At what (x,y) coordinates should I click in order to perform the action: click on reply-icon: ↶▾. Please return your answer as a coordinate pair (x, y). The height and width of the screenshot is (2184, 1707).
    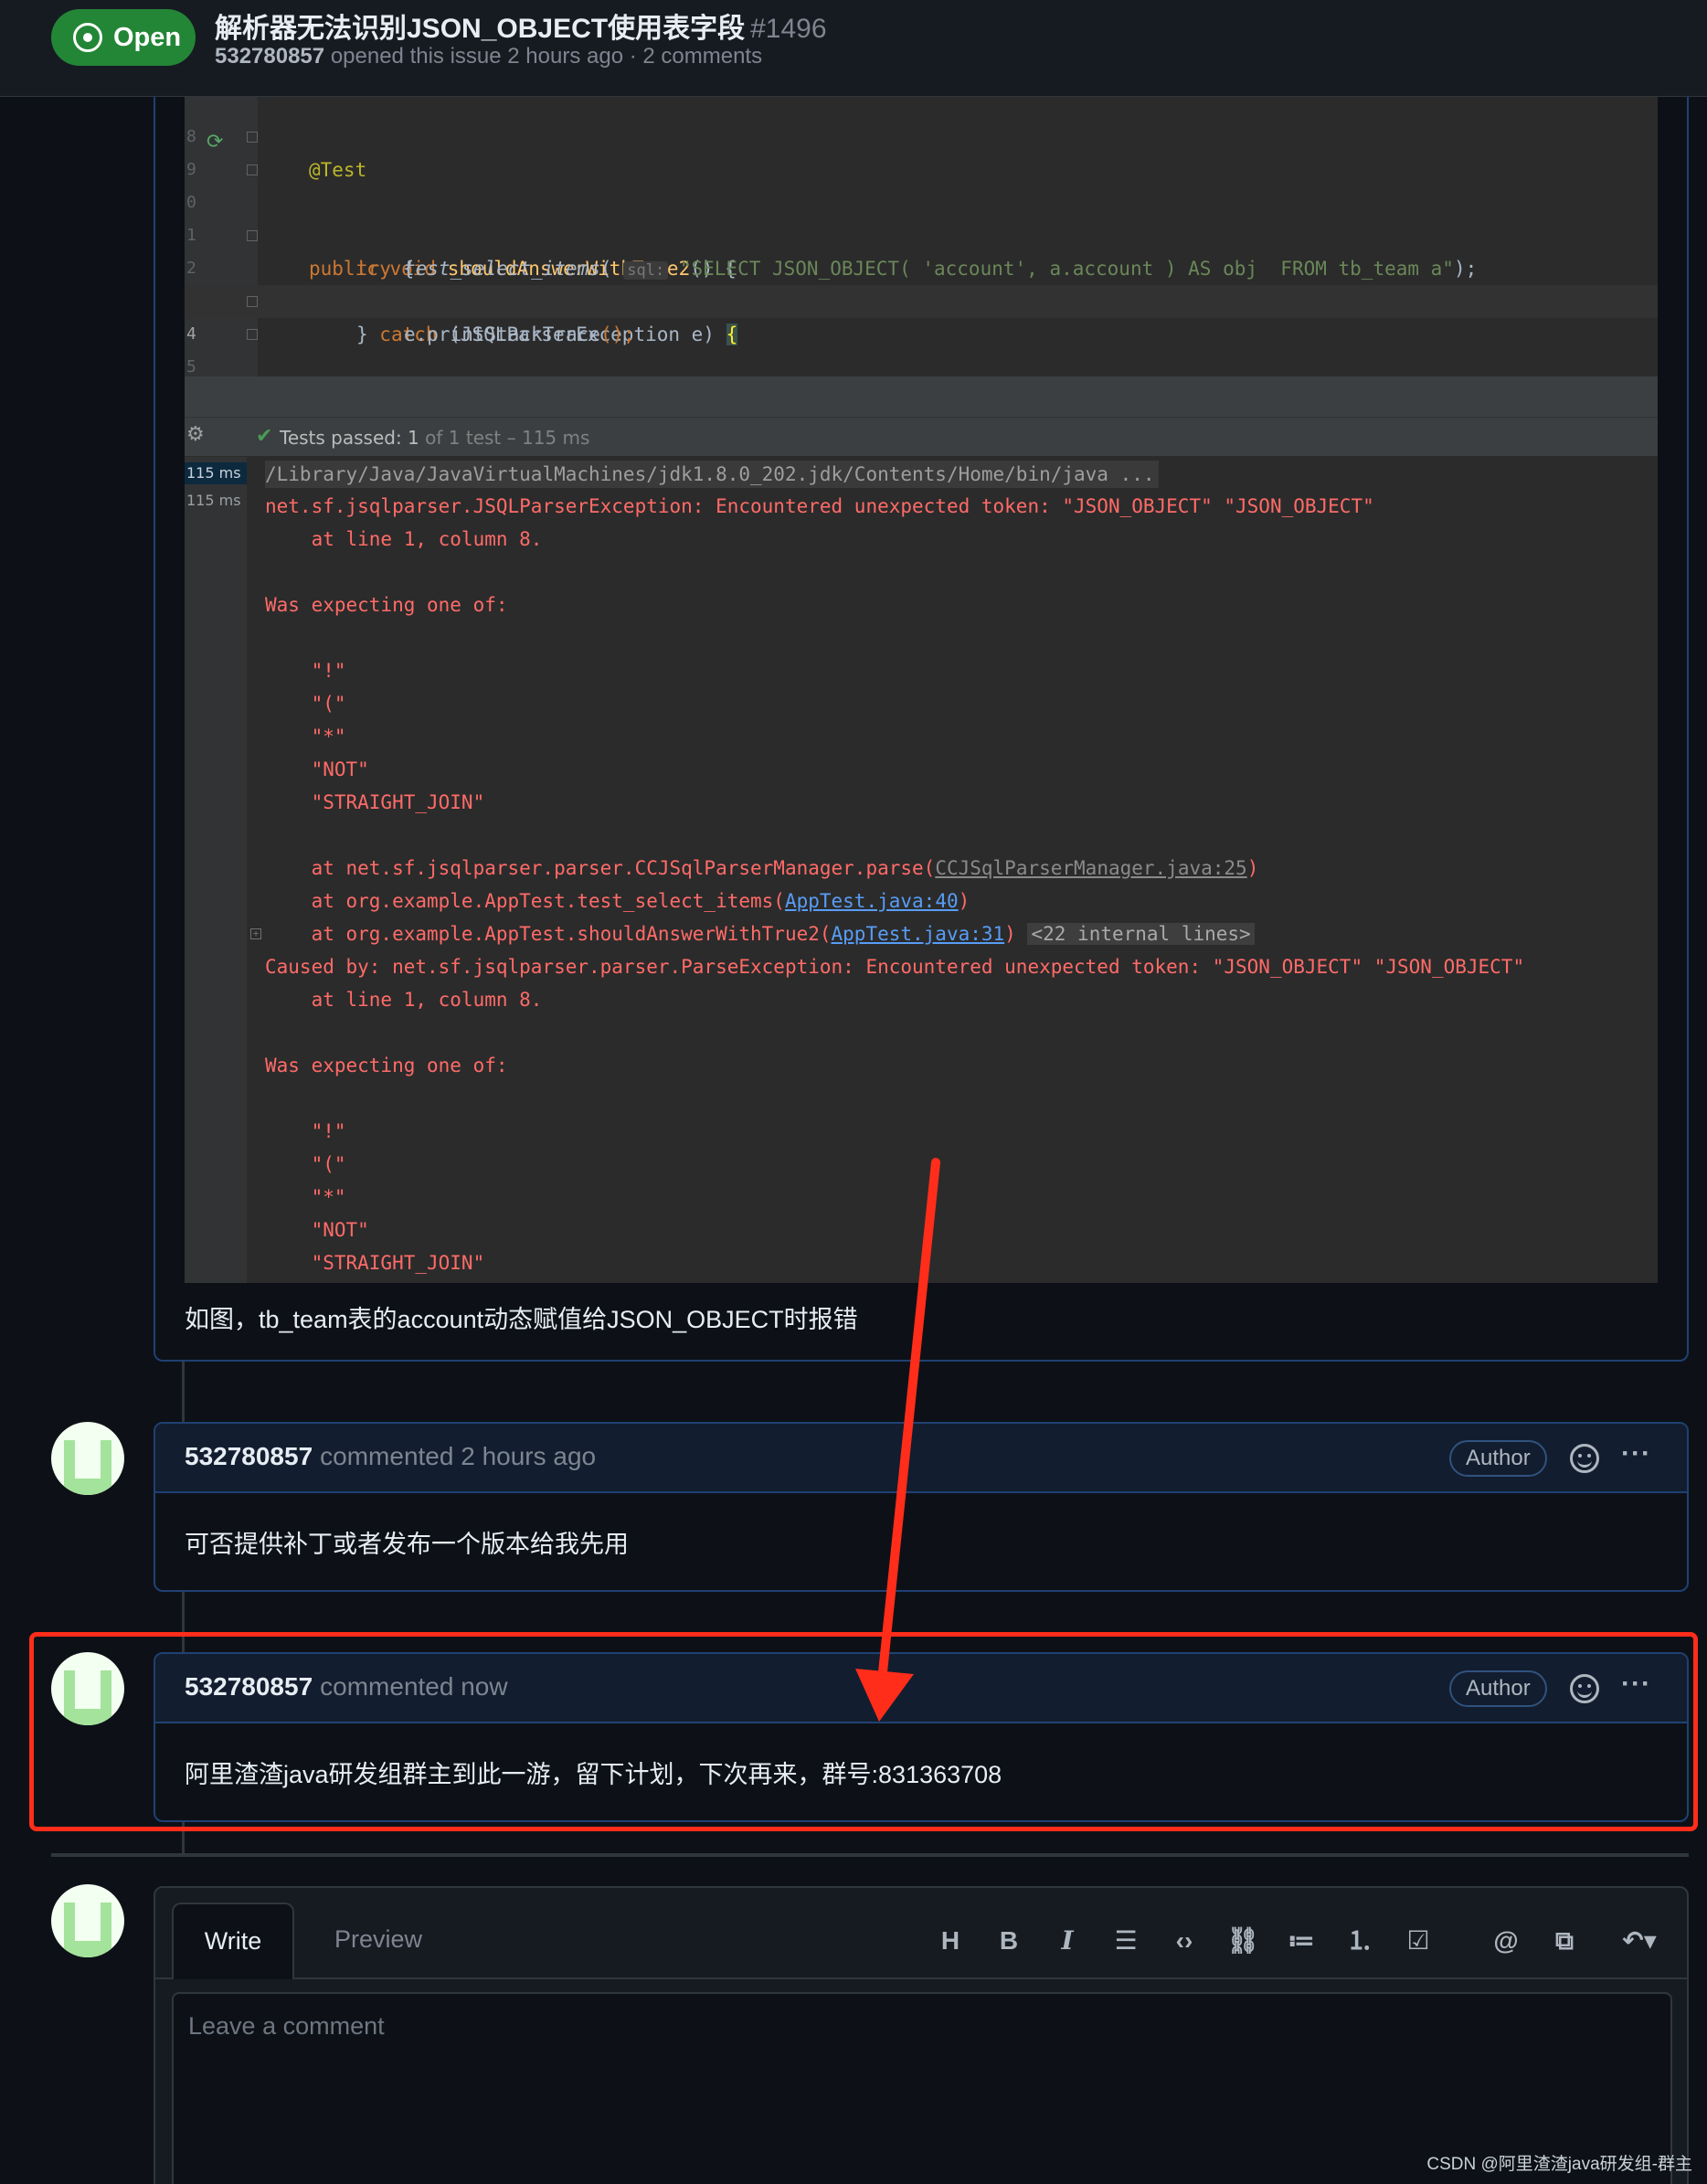
    Looking at the image, I should click on (1640, 1941).